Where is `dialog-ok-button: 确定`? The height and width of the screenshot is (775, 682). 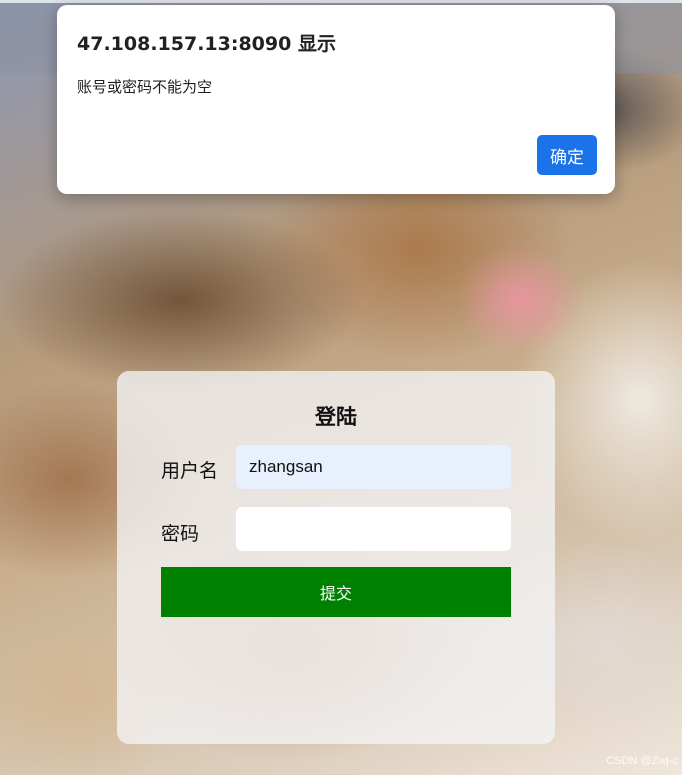 dialog-ok-button: 确定 is located at coordinates (567, 155).